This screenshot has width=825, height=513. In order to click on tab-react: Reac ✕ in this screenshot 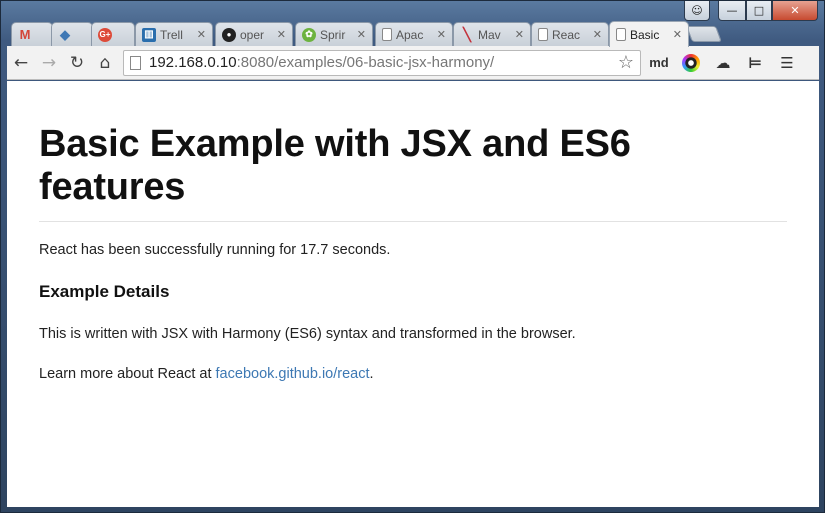, I will do `click(570, 34)`.